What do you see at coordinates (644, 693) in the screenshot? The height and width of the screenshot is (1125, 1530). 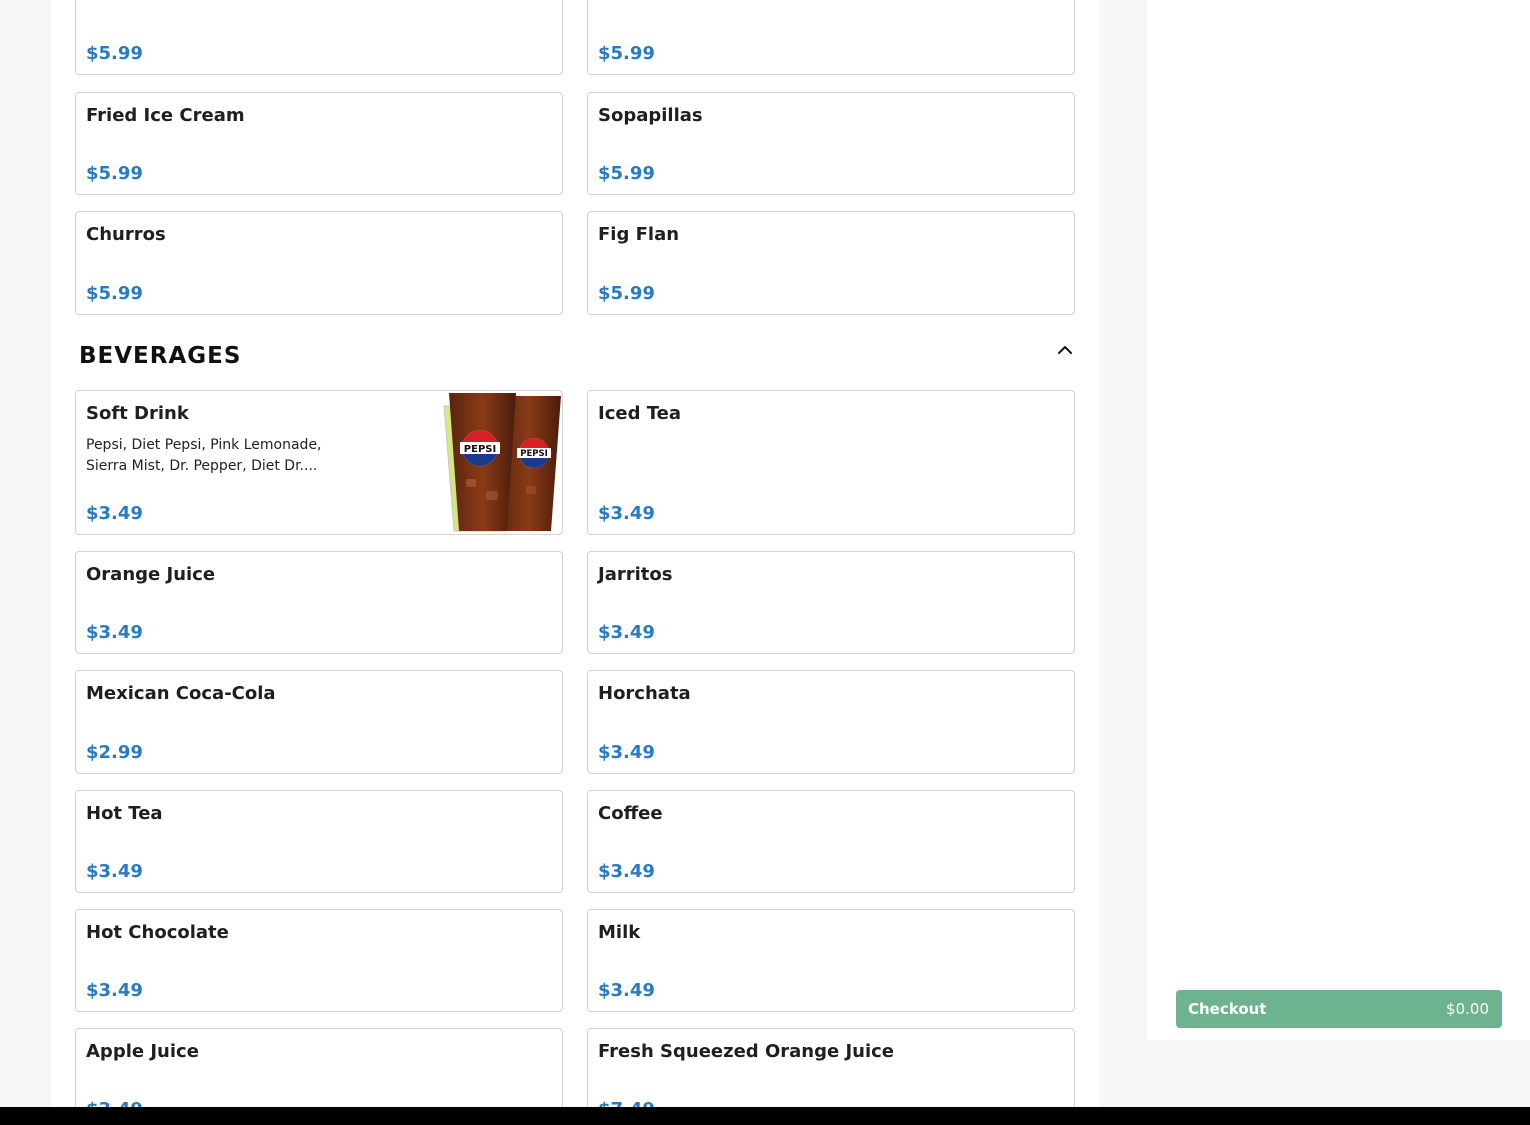 I see `menu-item-name: Horchata` at bounding box center [644, 693].